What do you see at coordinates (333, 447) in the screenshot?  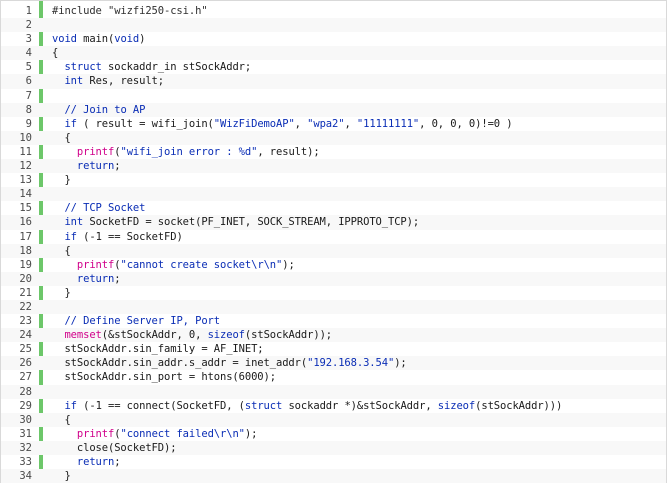 I see `code-line: 32 close(SocketFD);` at bounding box center [333, 447].